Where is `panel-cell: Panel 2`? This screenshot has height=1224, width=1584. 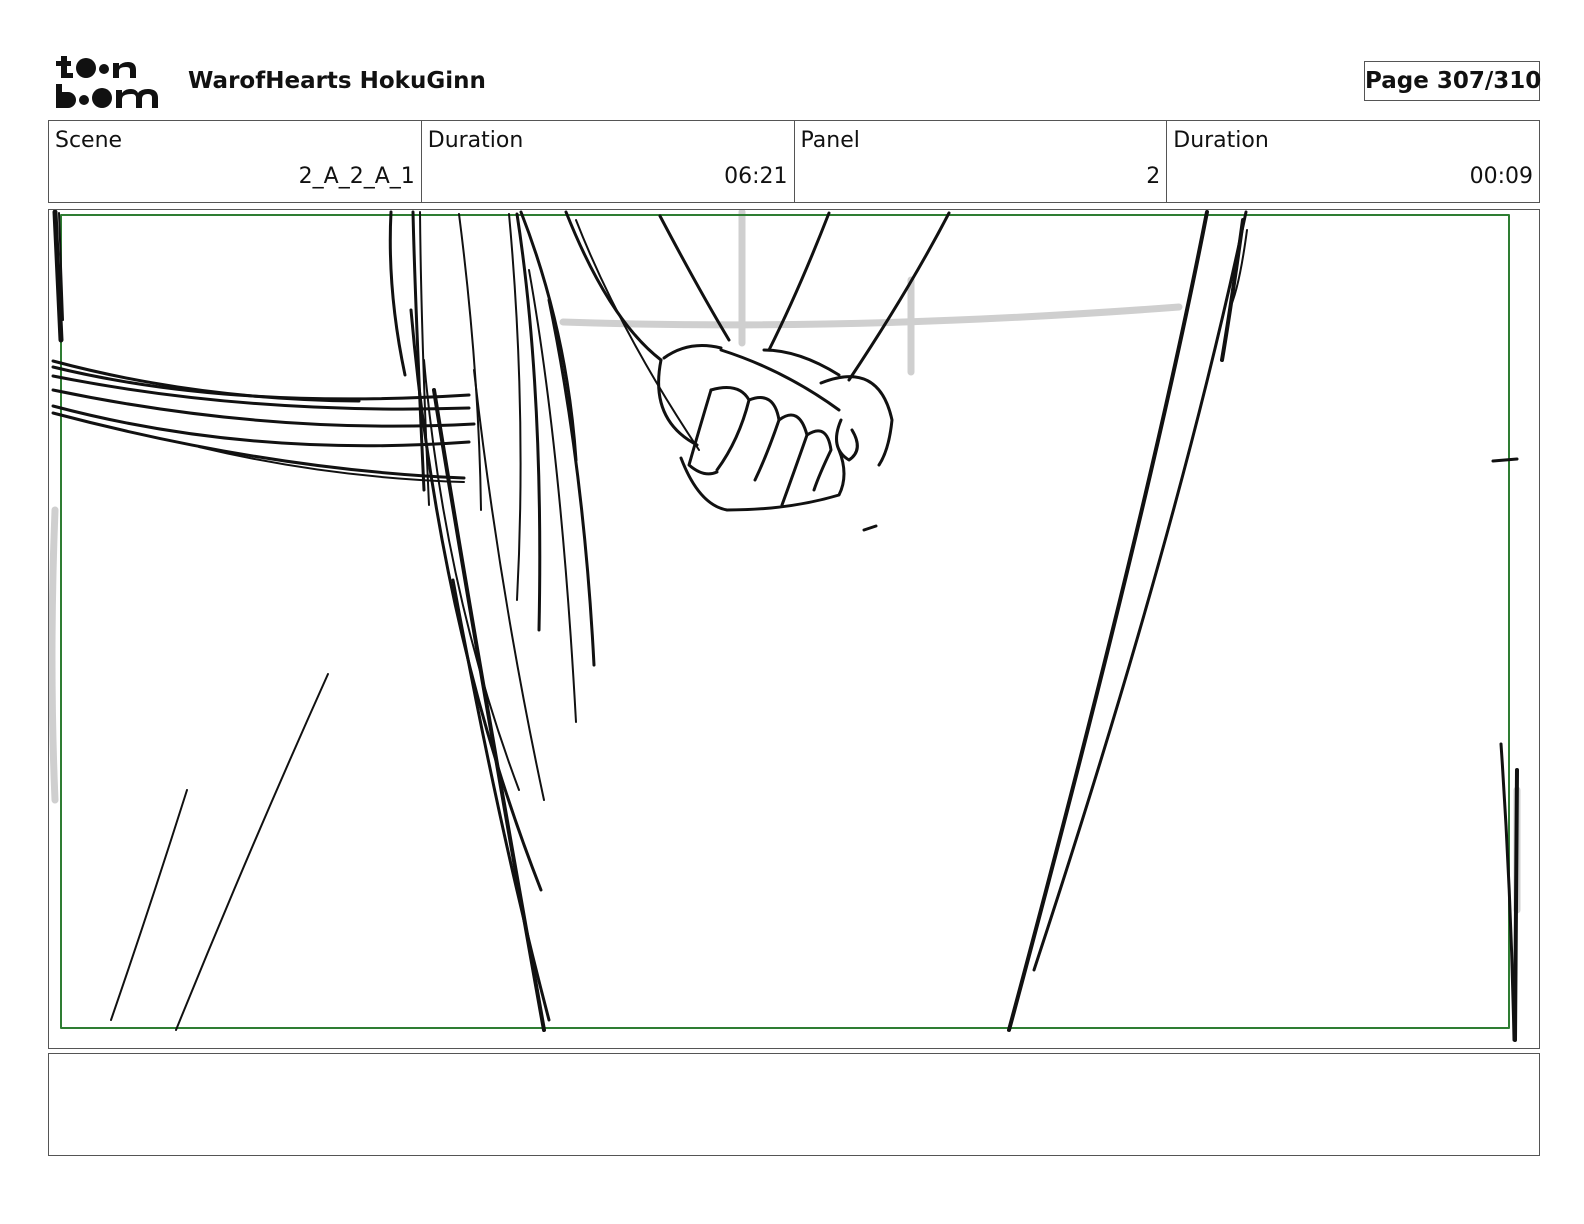 panel-cell: Panel 2 is located at coordinates (981, 161).